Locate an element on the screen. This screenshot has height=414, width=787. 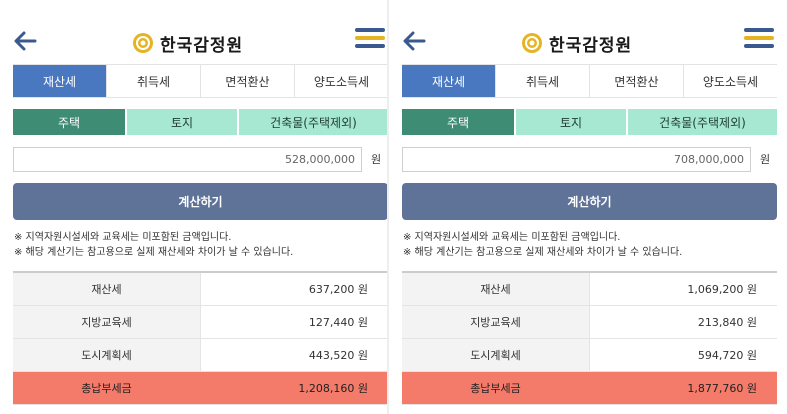
total-row: 총납부세금 1,208,160 원 is located at coordinates (200, 388).